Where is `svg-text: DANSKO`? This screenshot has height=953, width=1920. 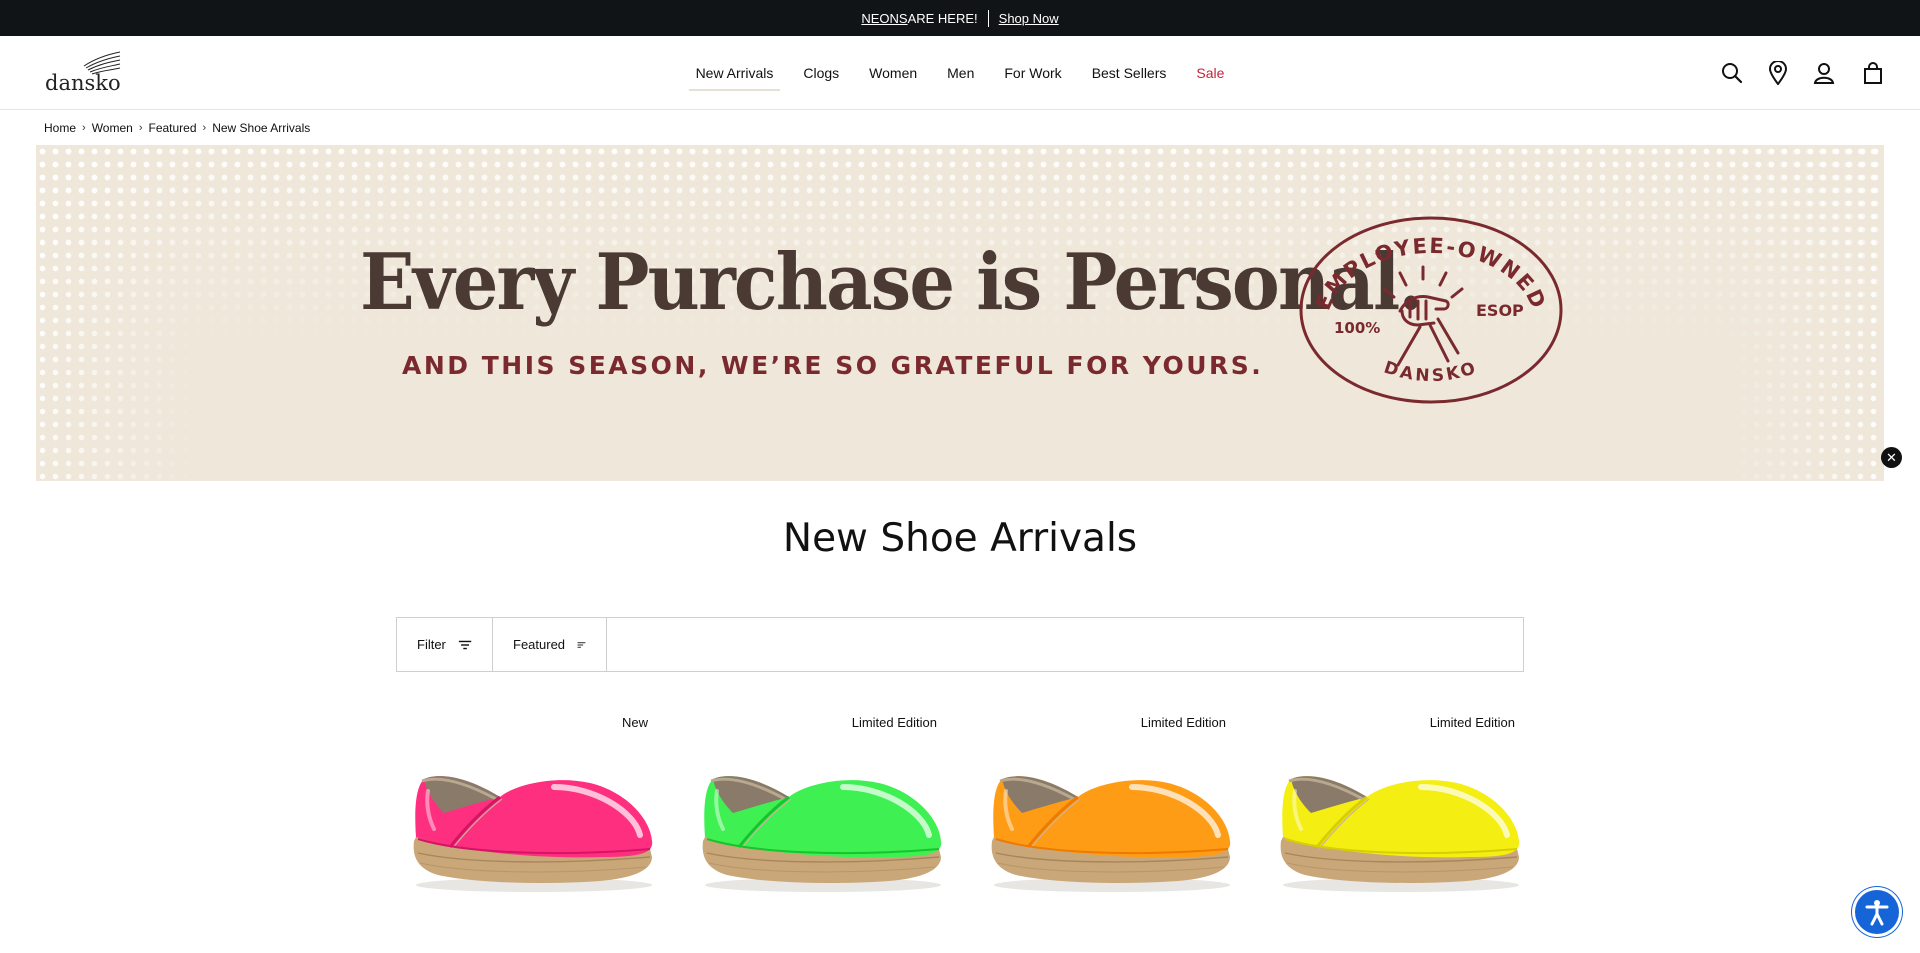
svg-text: DANSKO is located at coordinates (1430, 372).